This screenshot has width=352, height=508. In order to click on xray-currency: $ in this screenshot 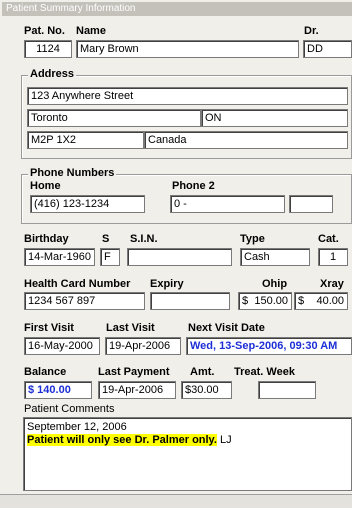, I will do `click(301, 301)`.